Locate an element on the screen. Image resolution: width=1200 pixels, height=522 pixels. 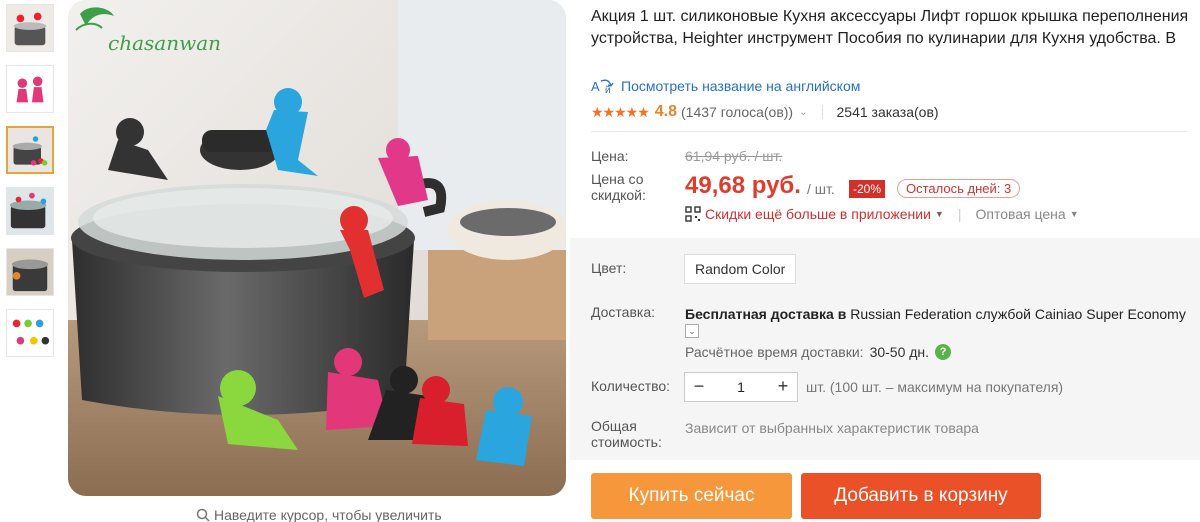
delivery-estimate: Расчётное время доставки: 30-50 дн. ? is located at coordinates (818, 352).